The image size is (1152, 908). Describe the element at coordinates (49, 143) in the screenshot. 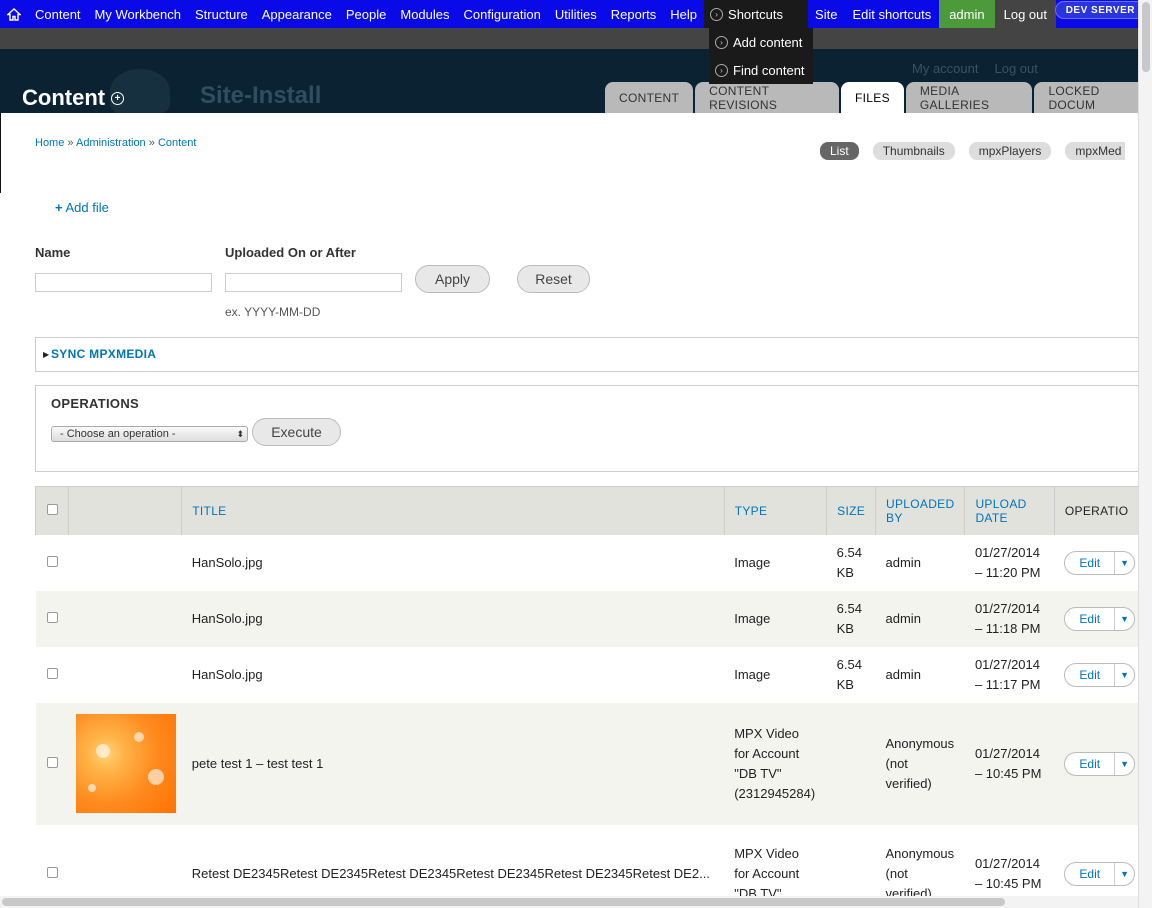

I see `breadcrumb-home: Home` at that location.